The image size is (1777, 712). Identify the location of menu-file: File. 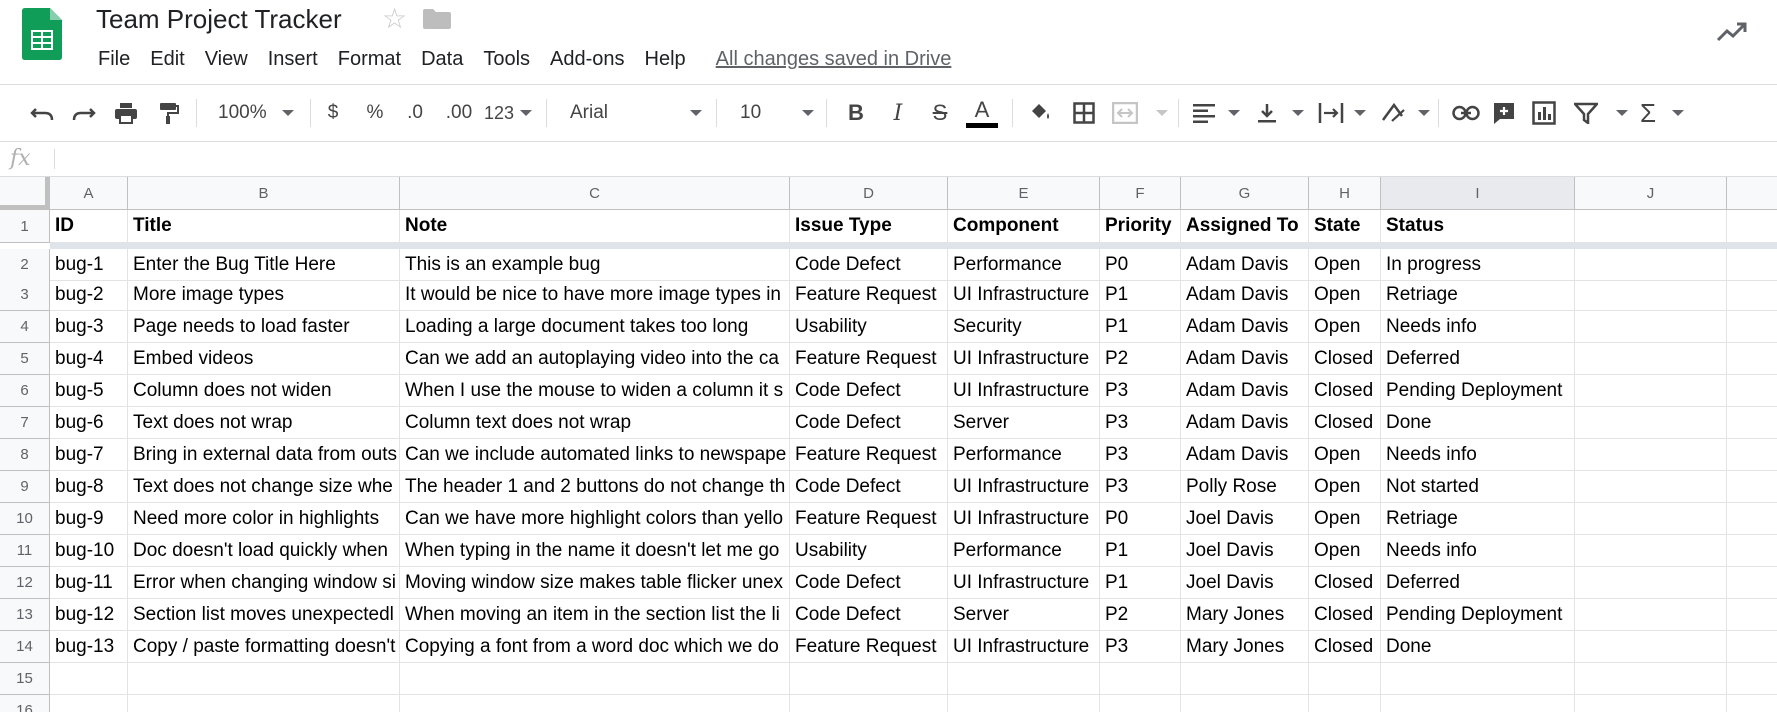
(114, 59).